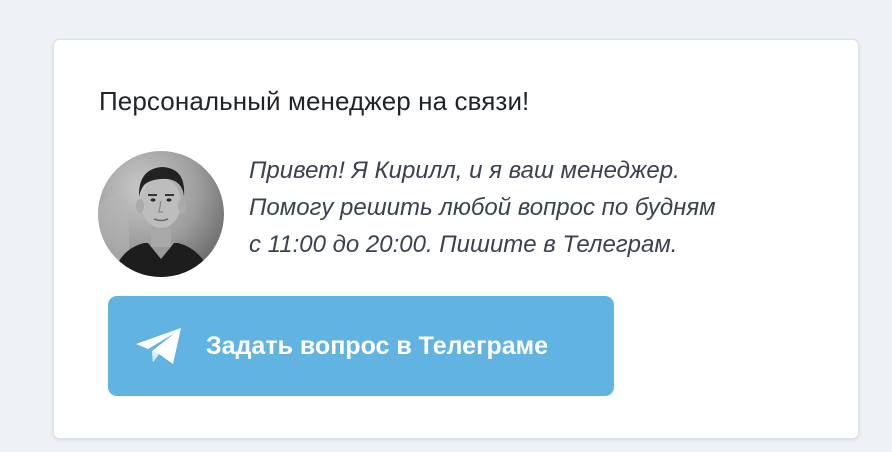 This screenshot has height=452, width=892. I want to click on manager-avatar, so click(161, 214).